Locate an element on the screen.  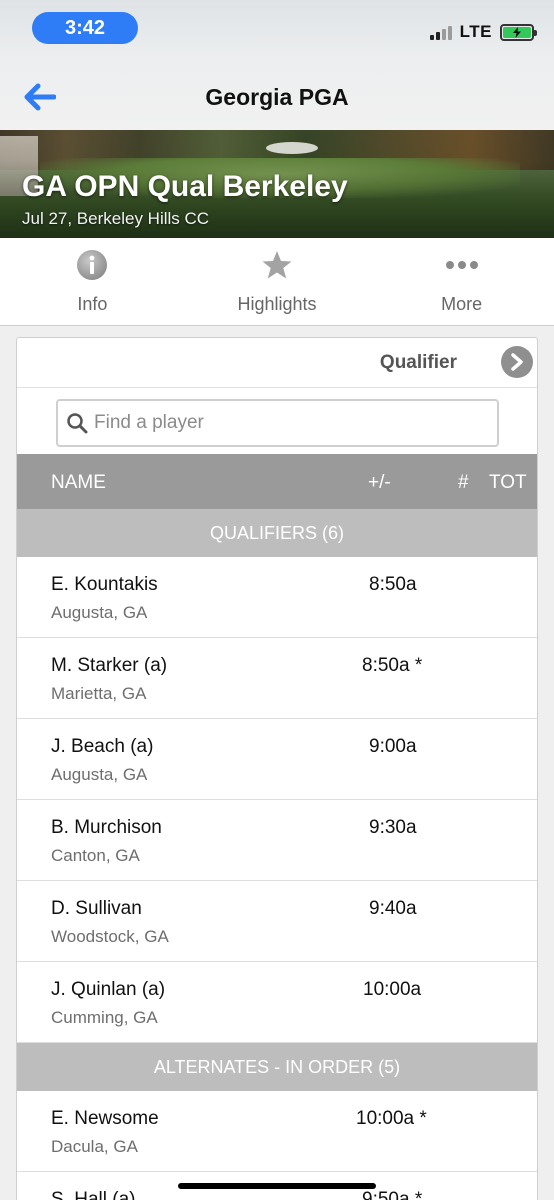
tab-highlights-label: Highlights is located at coordinates (277, 304).